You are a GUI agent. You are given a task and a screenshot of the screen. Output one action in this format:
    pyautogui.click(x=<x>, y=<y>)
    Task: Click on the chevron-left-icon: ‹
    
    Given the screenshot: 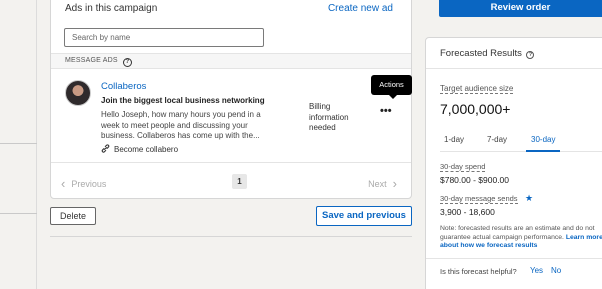 What is the action you would take?
    pyautogui.click(x=63, y=183)
    